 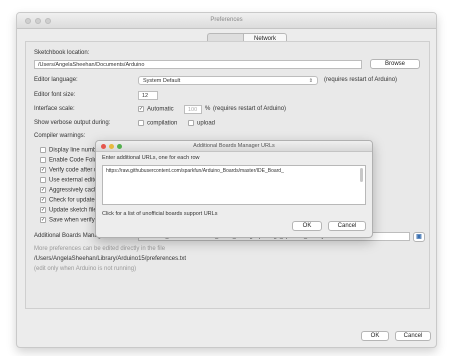 I want to click on language-value: System Default, so click(x=162, y=81).